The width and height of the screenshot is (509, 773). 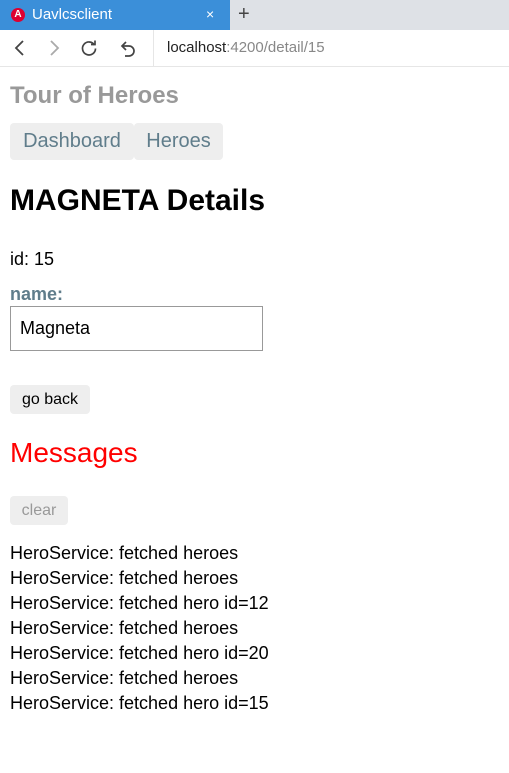 I want to click on message-item: HeroService: fetched hero id=15, so click(x=139, y=703).